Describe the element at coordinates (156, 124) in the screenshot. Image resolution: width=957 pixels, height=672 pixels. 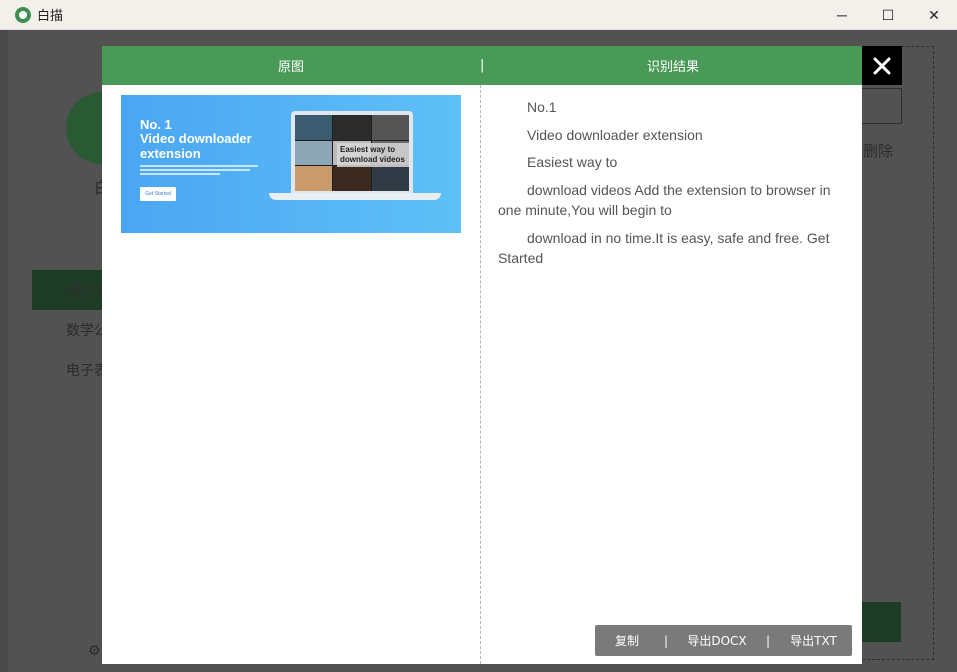
I see `preview-heading-number: No. 1` at that location.